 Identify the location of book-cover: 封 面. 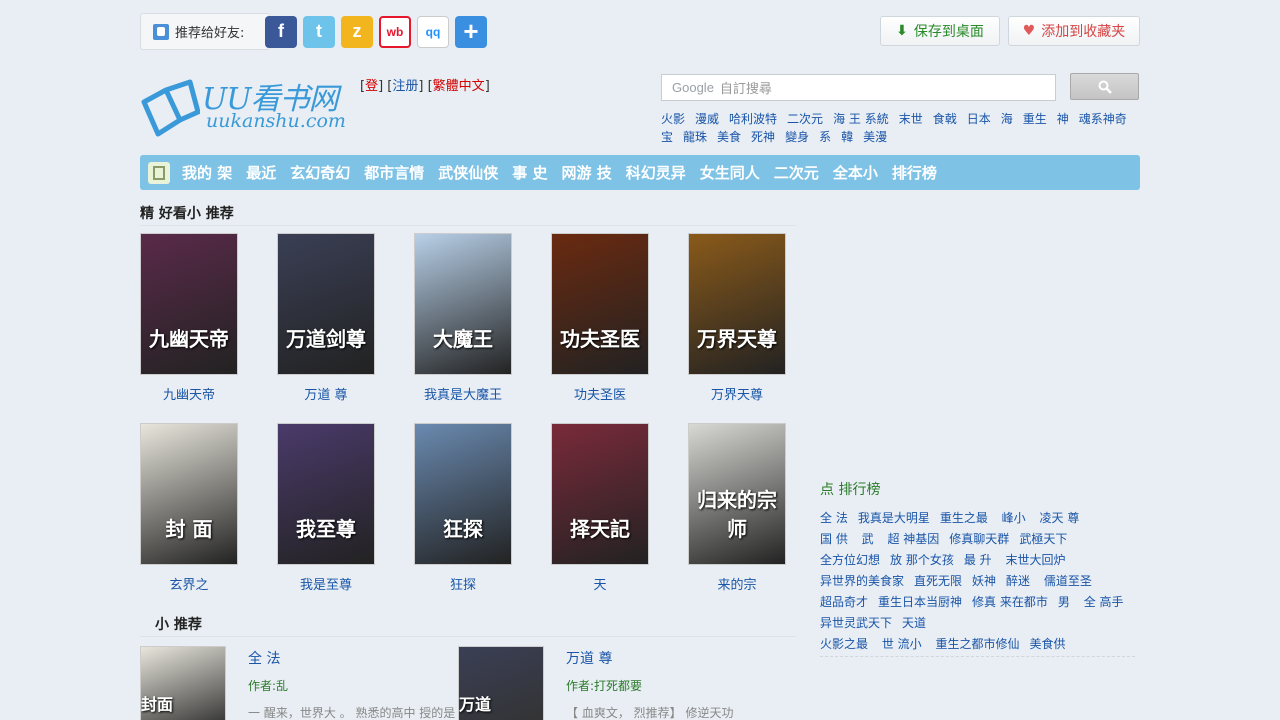
(189, 494).